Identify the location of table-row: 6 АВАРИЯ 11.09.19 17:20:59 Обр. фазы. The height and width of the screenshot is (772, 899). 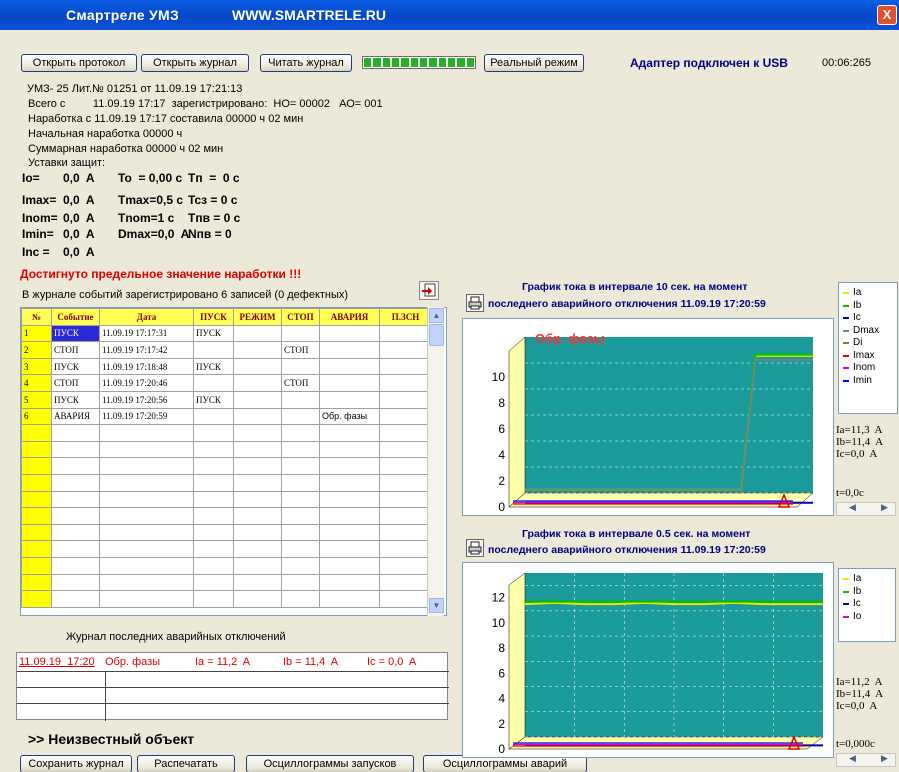
(226, 416).